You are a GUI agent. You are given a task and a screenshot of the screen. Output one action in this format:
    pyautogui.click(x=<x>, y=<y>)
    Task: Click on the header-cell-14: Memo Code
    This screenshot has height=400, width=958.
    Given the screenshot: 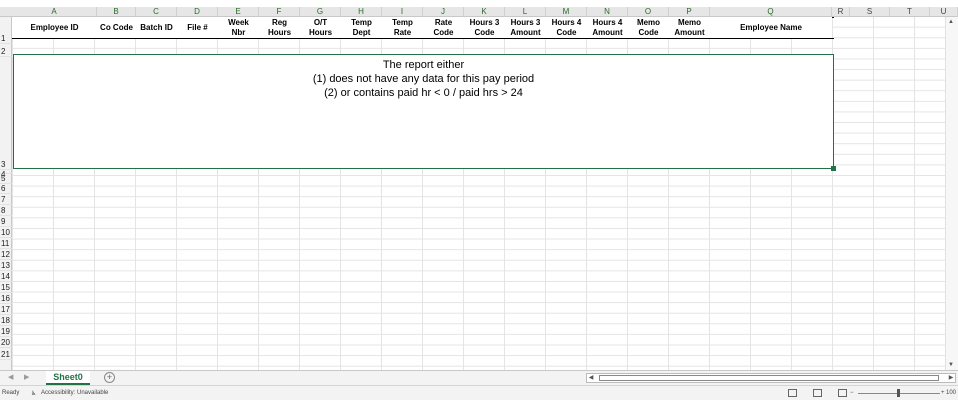 What is the action you would take?
    pyautogui.click(x=648, y=27)
    